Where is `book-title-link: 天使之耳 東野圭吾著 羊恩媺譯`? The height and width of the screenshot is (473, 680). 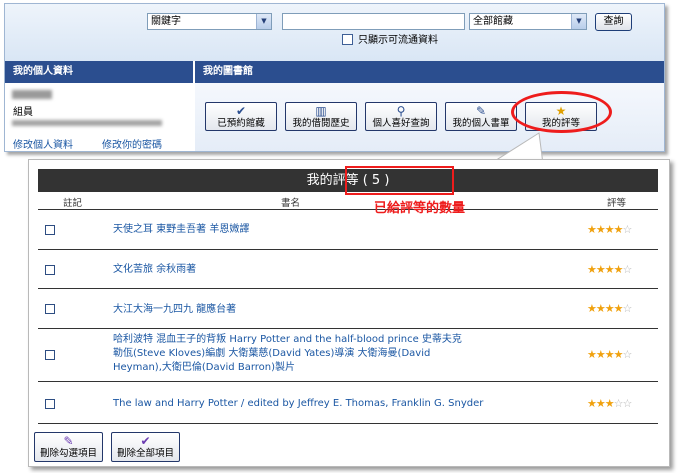
book-title-link: 天使之耳 東野圭吾著 羊恩媺譯 is located at coordinates (290, 230).